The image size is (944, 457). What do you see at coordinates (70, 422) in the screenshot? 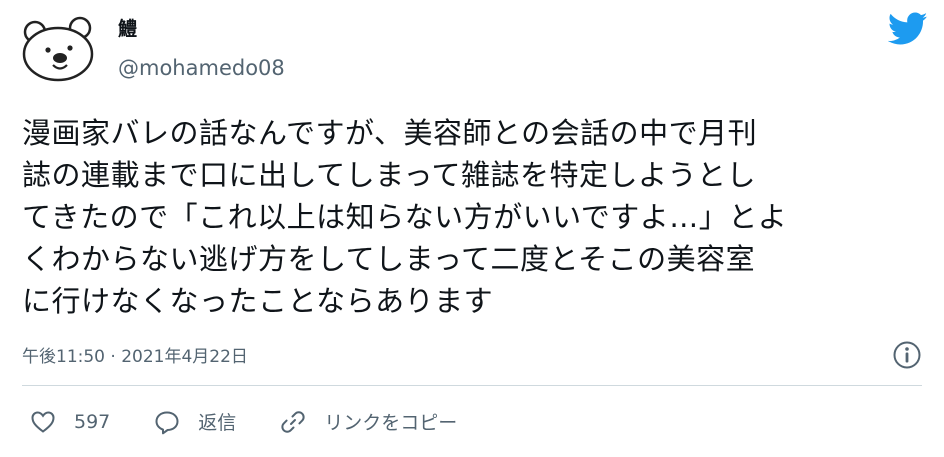
I see `like-button: 597` at bounding box center [70, 422].